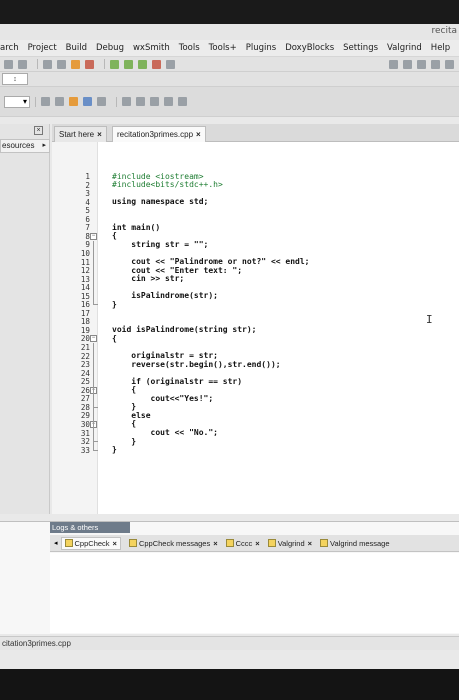  I want to click on undo-icon, so click(8, 64).